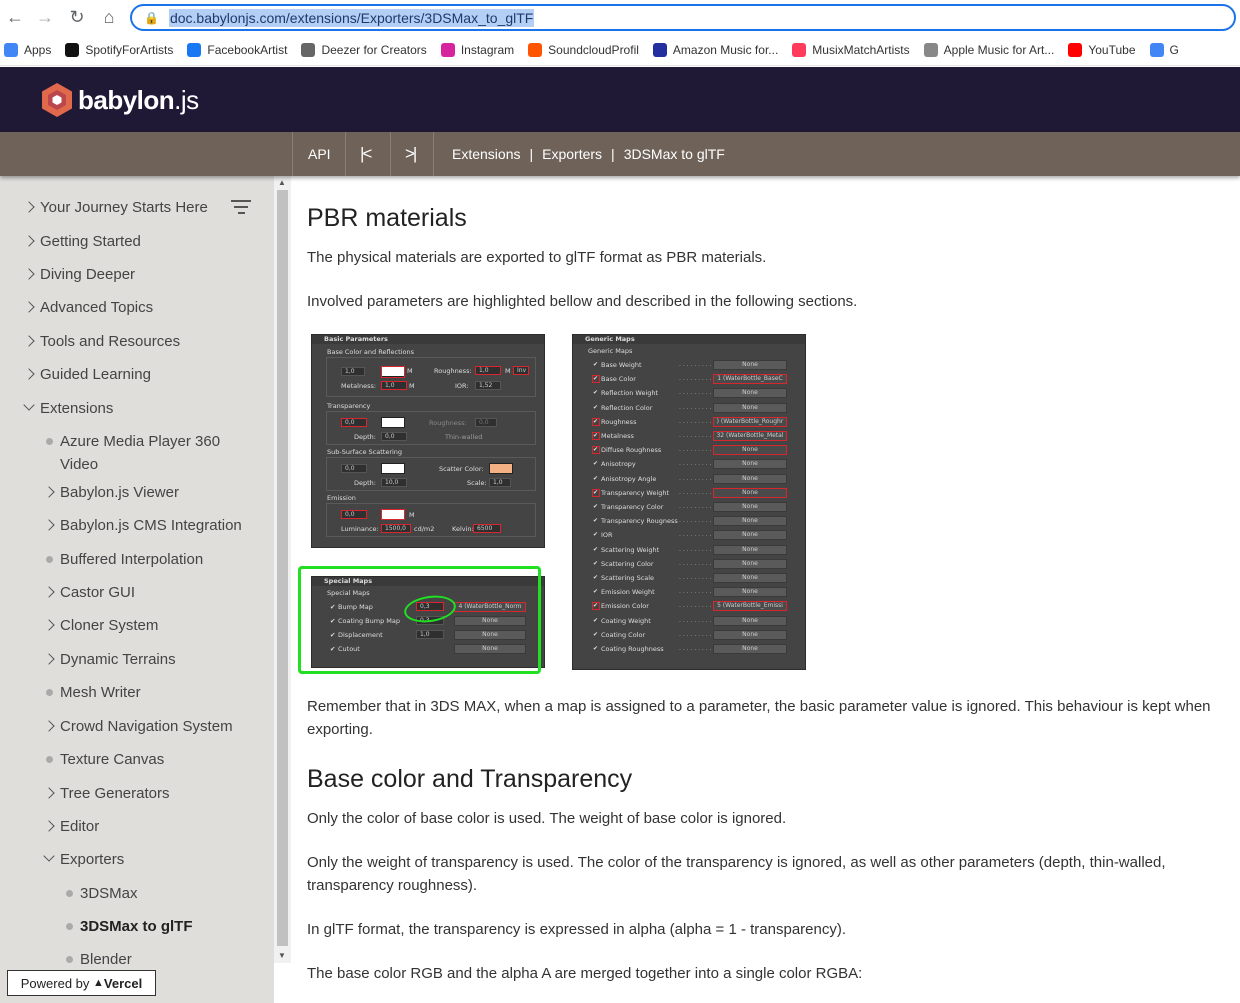 The width and height of the screenshot is (1240, 1003). I want to click on luminance-field: 1500,0, so click(396, 528).